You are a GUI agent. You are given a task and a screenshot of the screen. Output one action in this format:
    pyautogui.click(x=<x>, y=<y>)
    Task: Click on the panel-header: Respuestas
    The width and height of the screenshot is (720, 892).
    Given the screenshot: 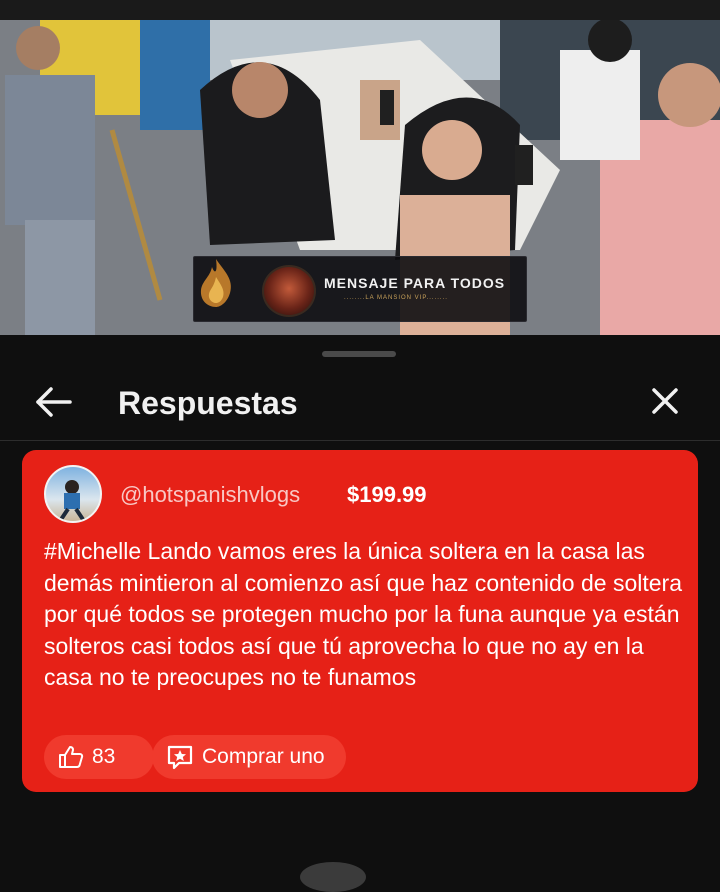 What is the action you would take?
    pyautogui.click(x=360, y=402)
    